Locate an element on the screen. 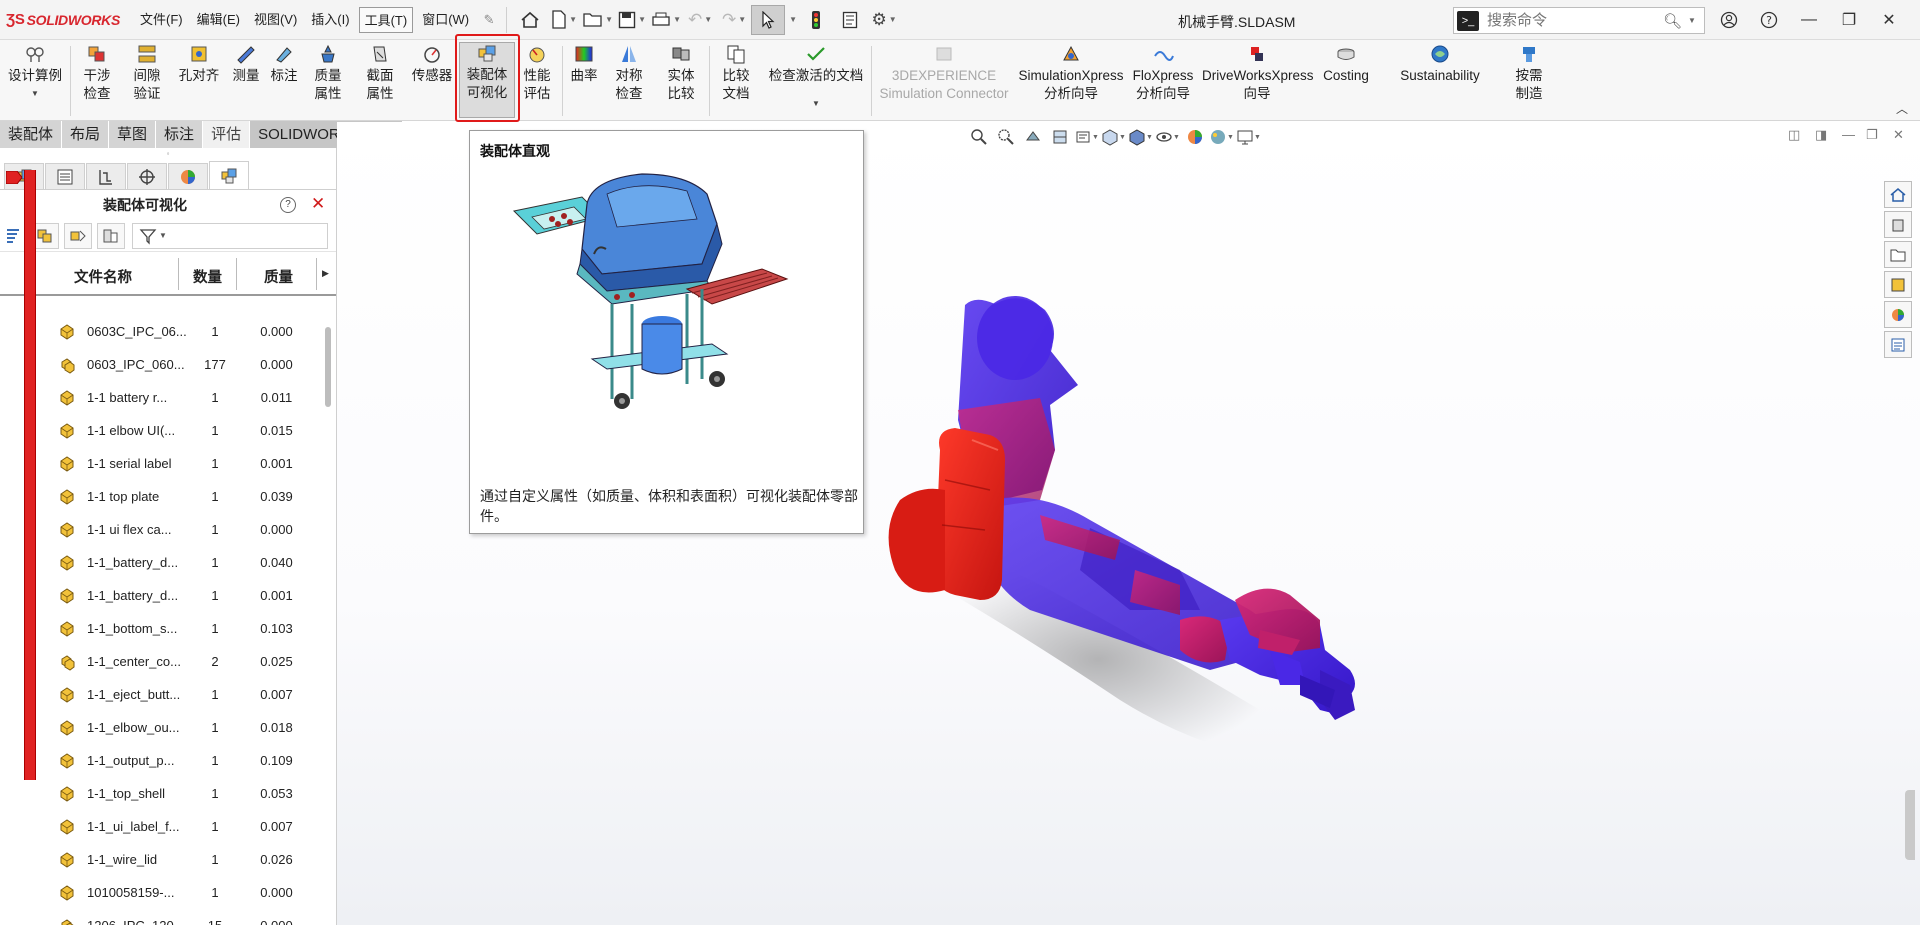 The width and height of the screenshot is (1920, 925). dynamic-annotation-icon: ▼ is located at coordinates (1086, 137).